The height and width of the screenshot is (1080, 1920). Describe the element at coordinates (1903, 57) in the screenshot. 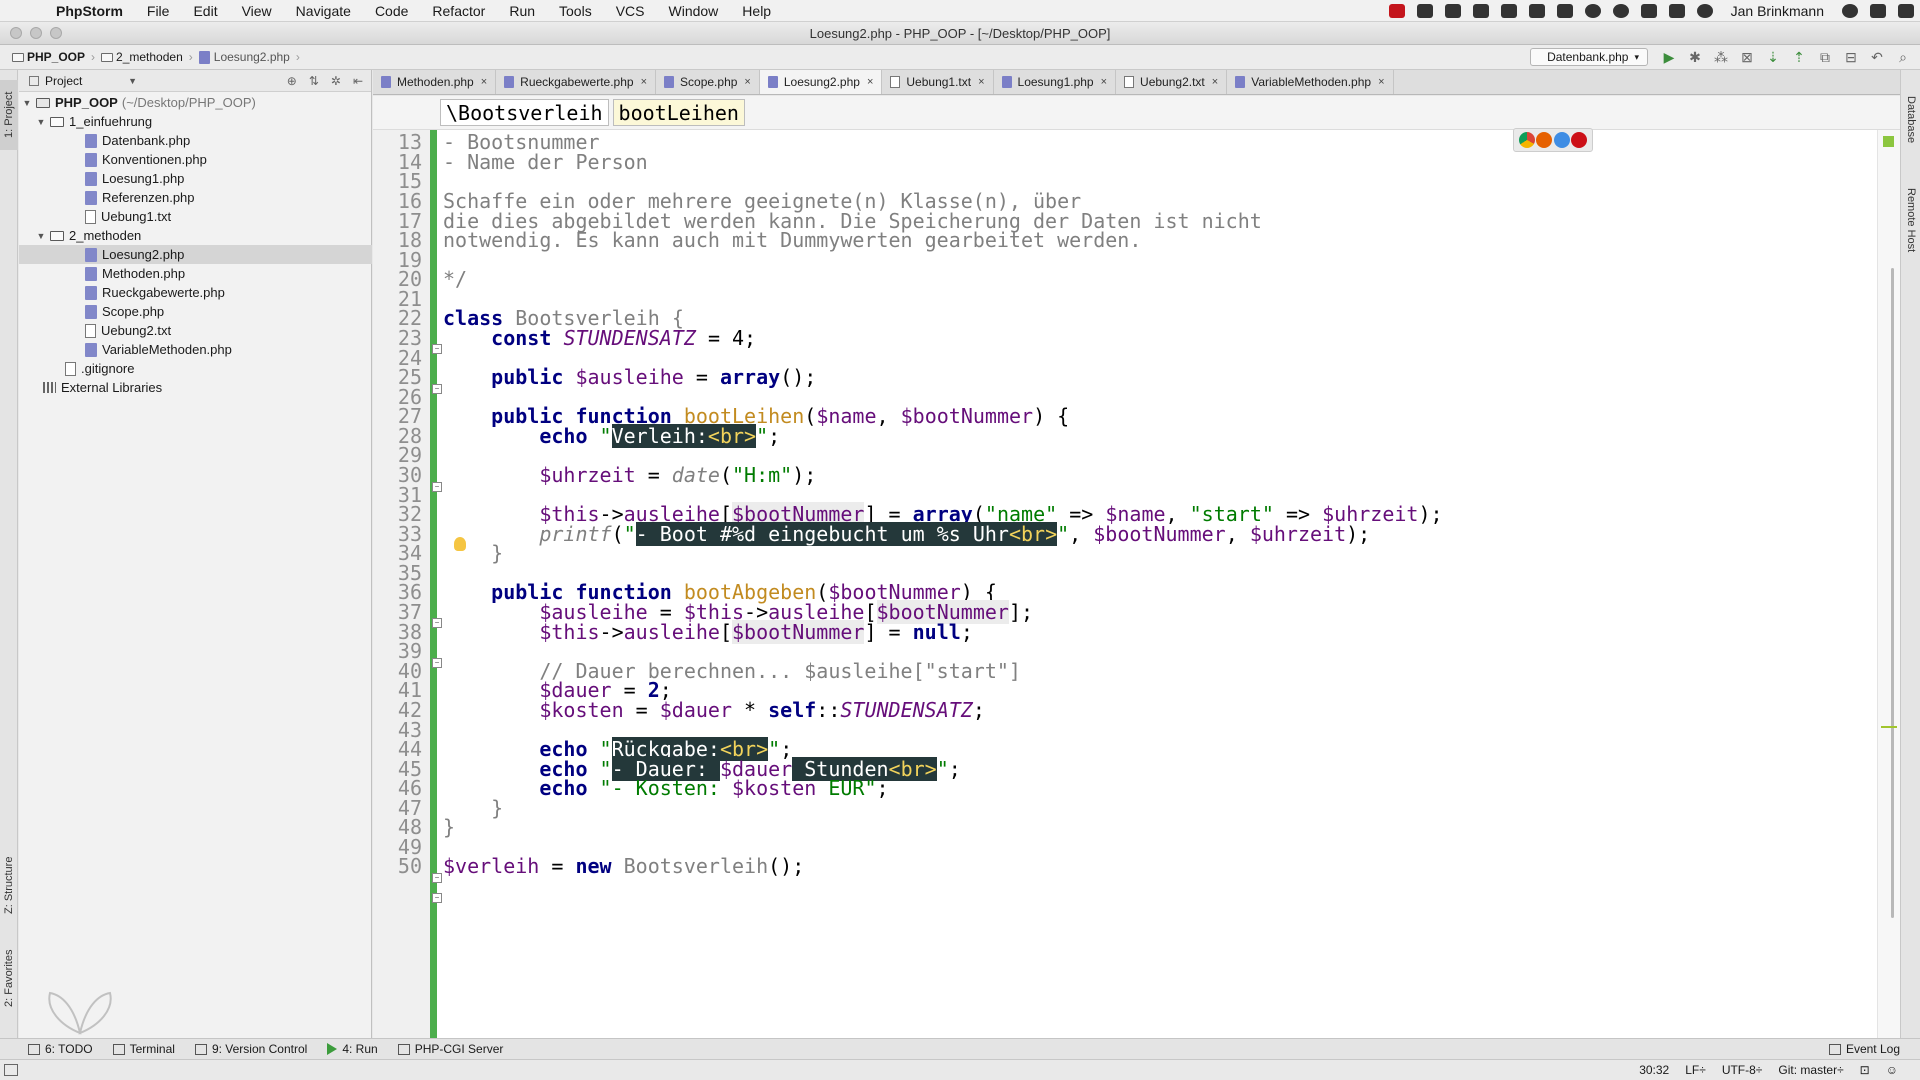

I see `search-everywhere-icon: ⌕` at that location.